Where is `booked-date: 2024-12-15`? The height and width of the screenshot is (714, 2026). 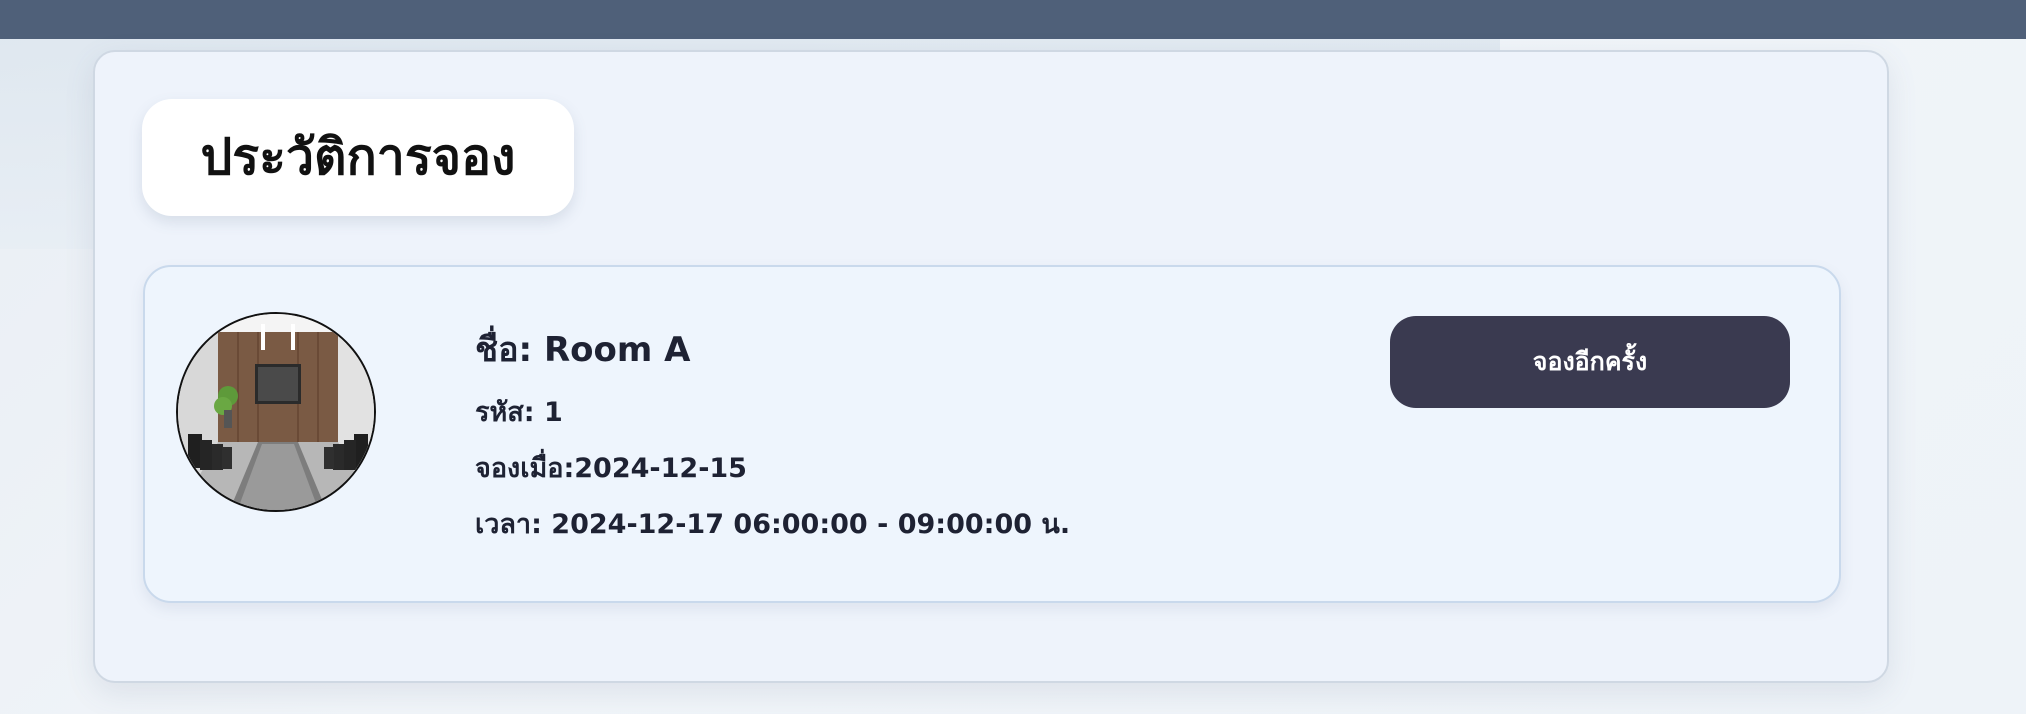
booked-date: 2024-12-15 is located at coordinates (660, 468).